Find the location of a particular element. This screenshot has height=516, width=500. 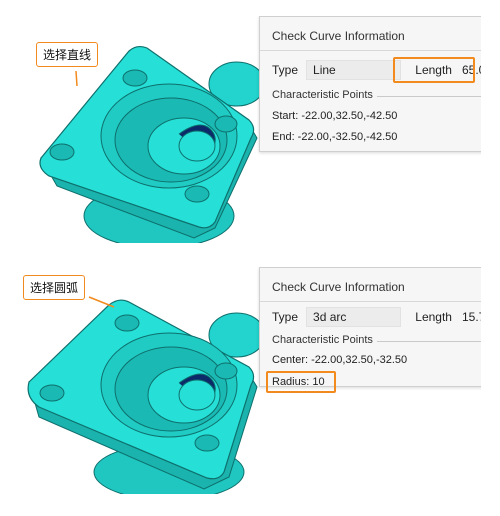

length-highlight is located at coordinates (434, 70).